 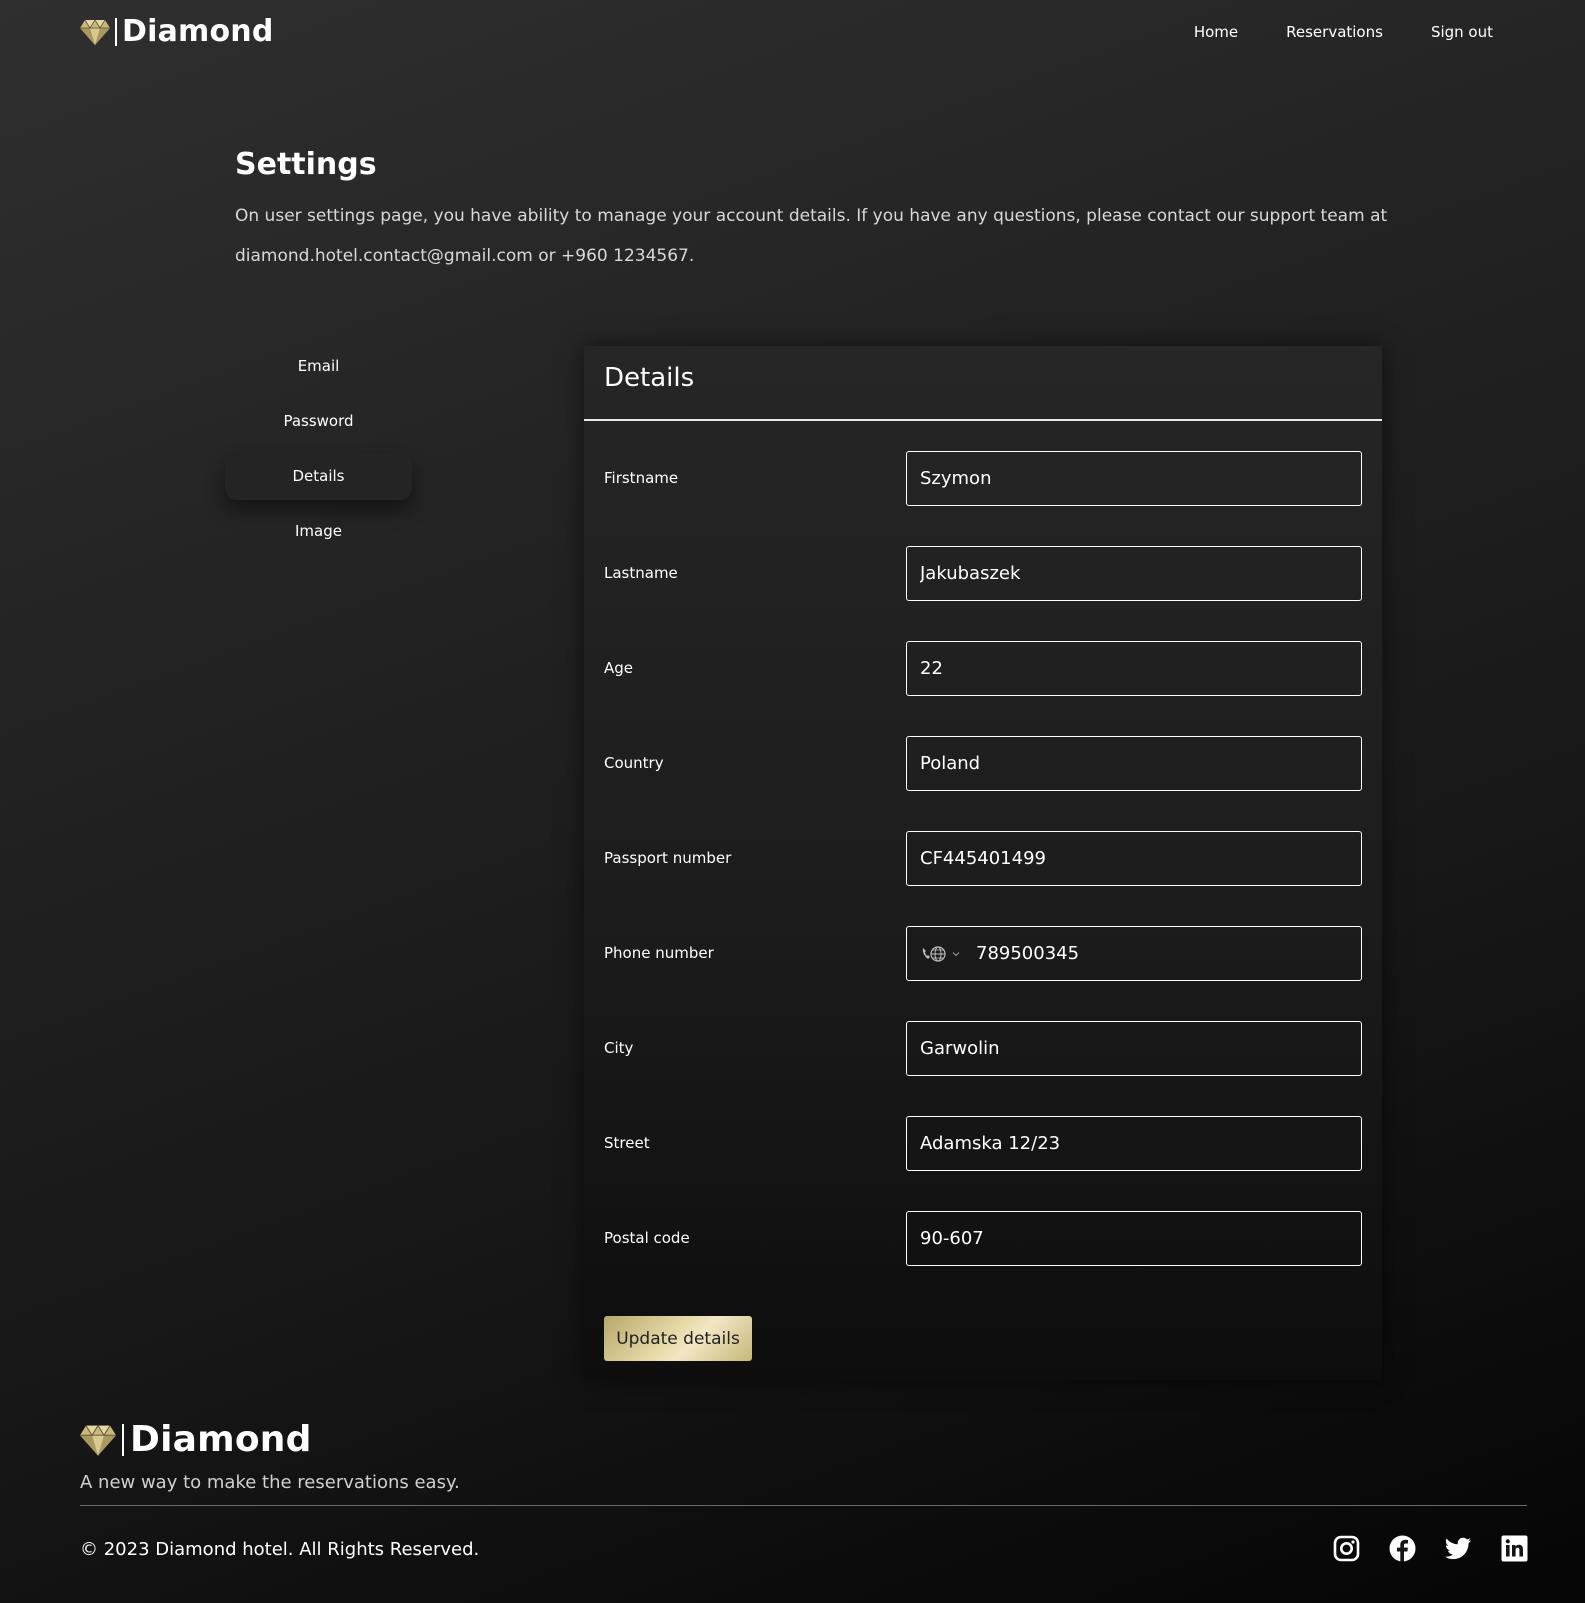 I want to click on chevron-down-icon, so click(x=956, y=954).